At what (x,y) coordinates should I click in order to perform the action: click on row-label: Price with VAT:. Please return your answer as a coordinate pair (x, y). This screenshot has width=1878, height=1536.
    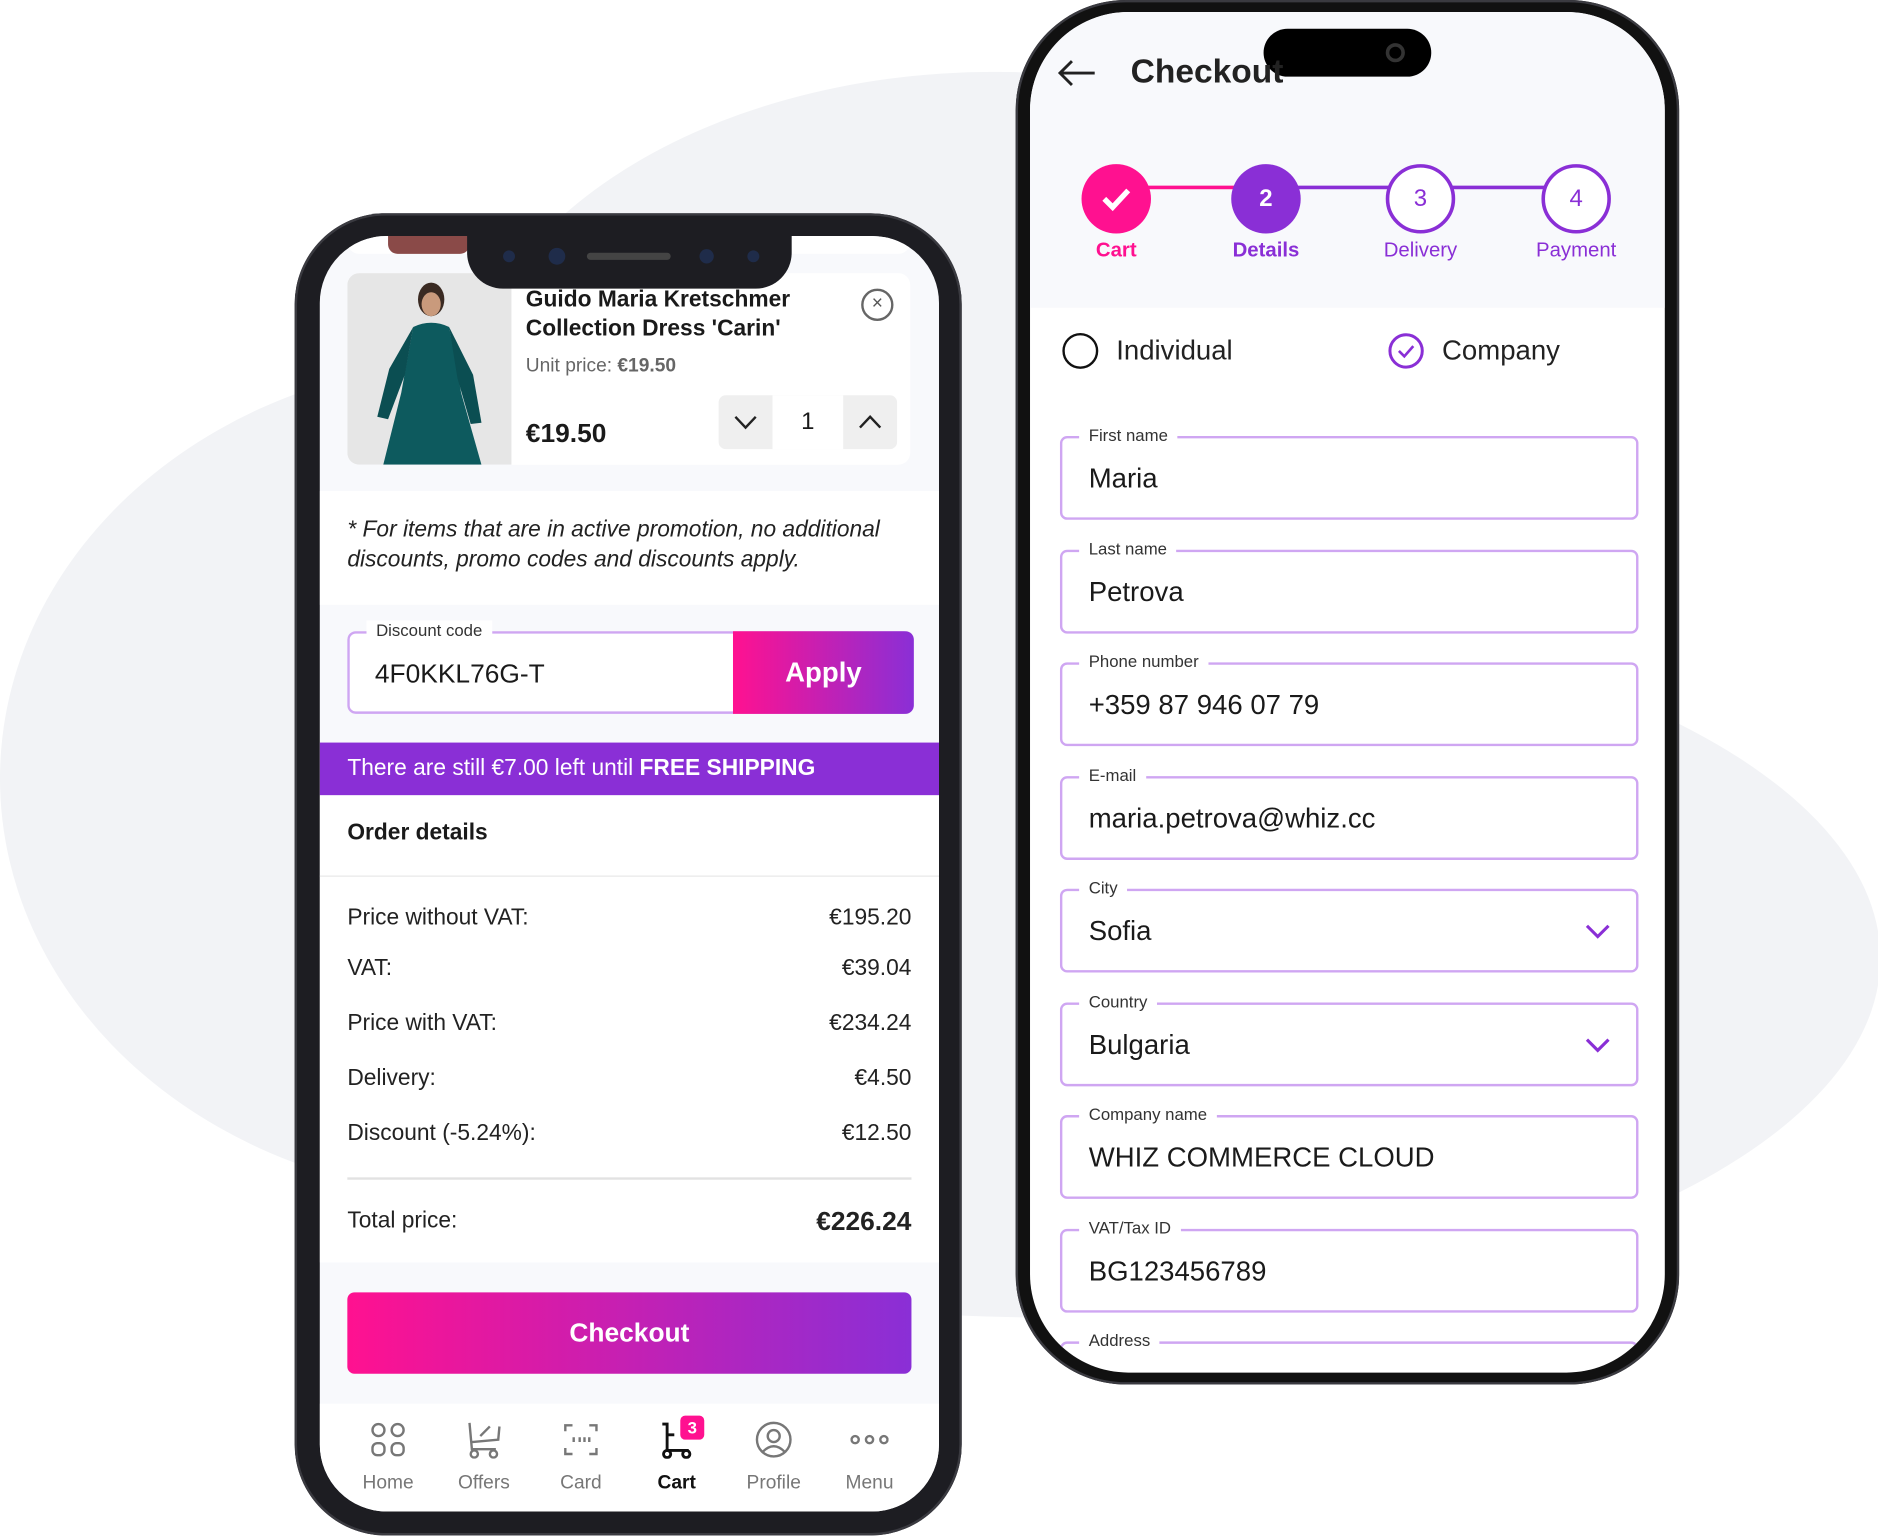
    Looking at the image, I should click on (422, 1023).